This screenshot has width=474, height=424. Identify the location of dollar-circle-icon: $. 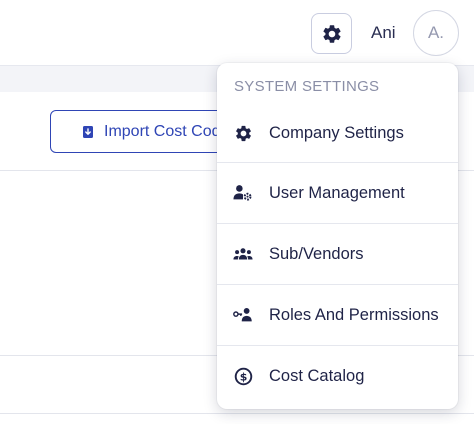
(243, 376).